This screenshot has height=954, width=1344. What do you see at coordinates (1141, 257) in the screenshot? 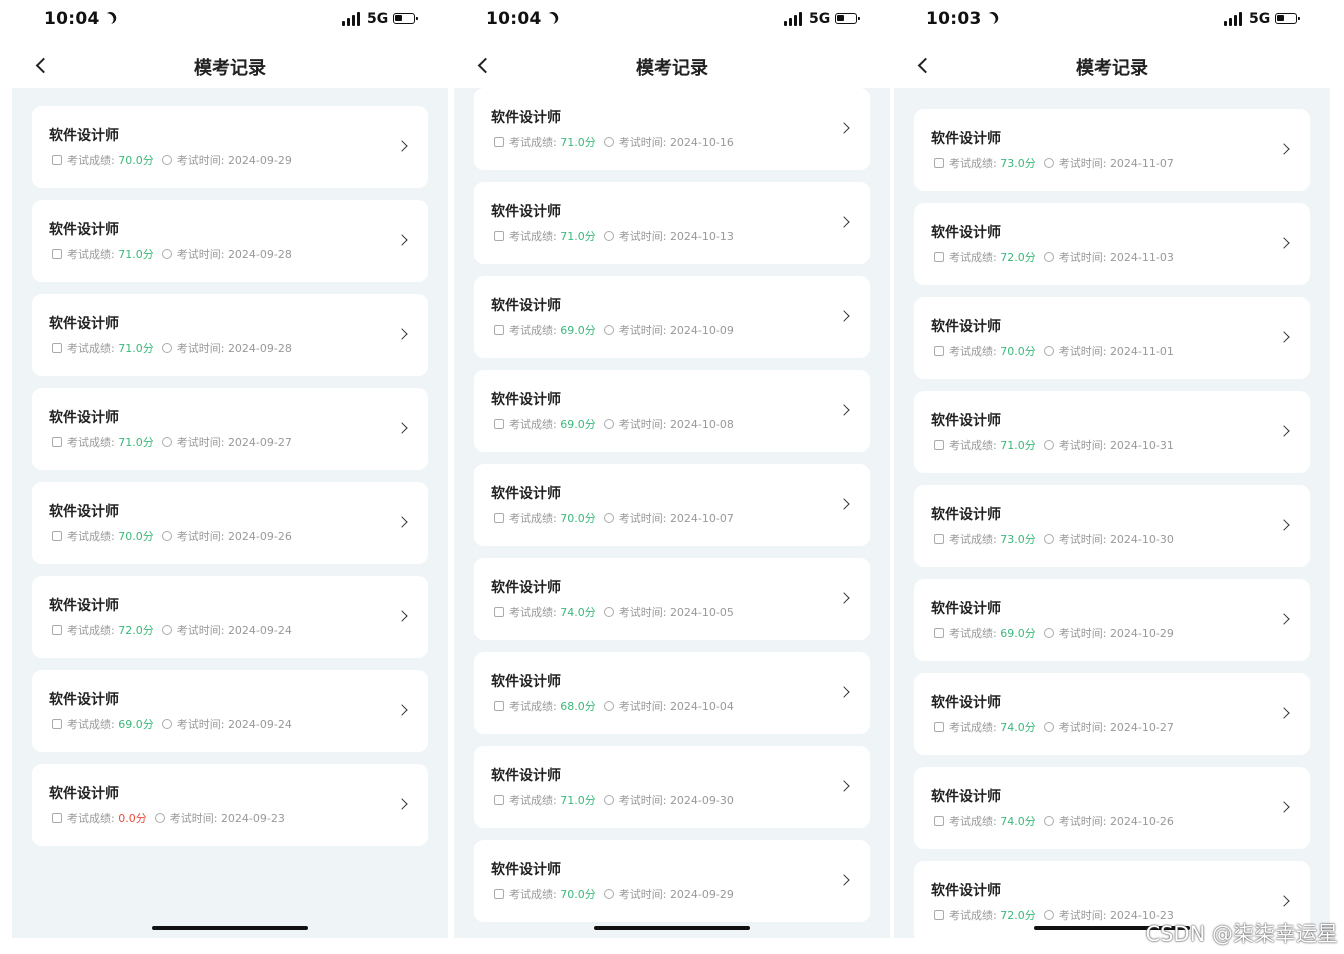
I see `exam-date: 2024-11-03` at bounding box center [1141, 257].